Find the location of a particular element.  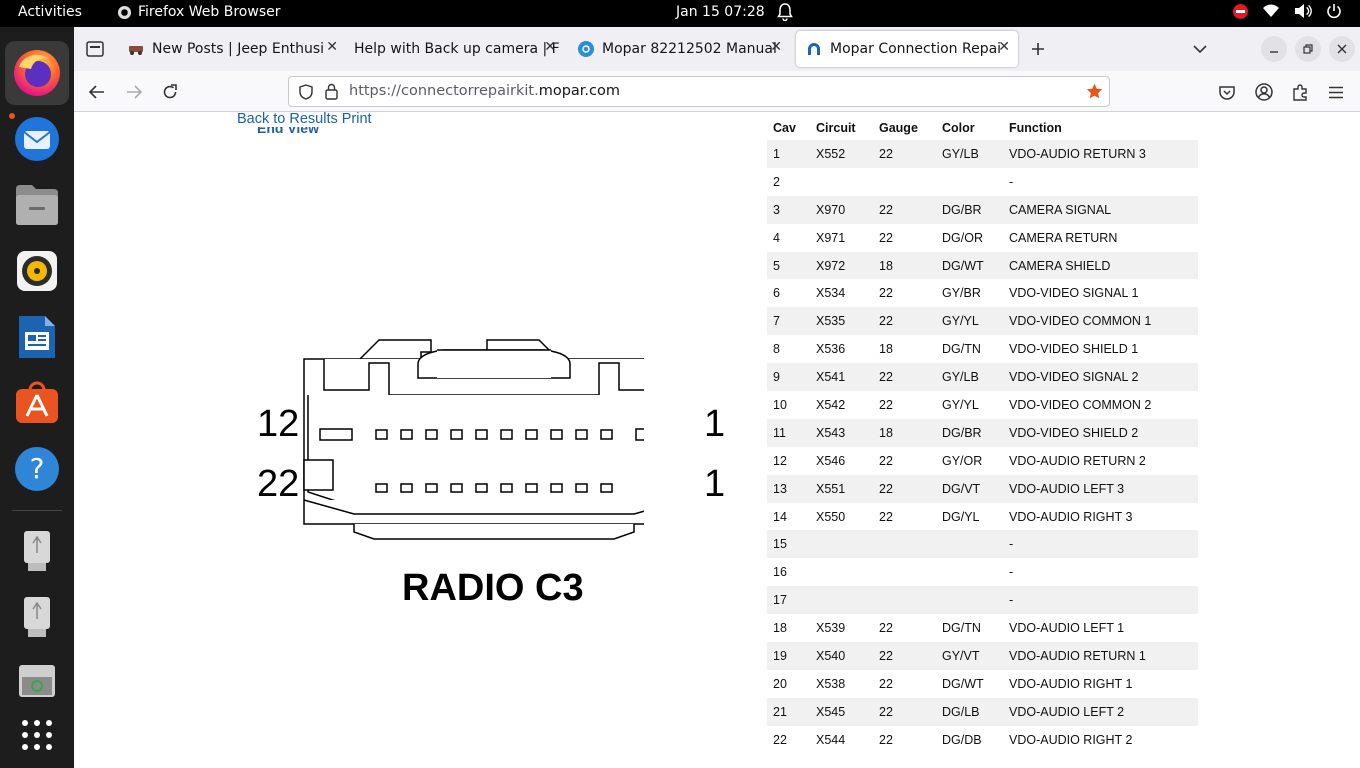

table-row: 2- is located at coordinates (982, 182).